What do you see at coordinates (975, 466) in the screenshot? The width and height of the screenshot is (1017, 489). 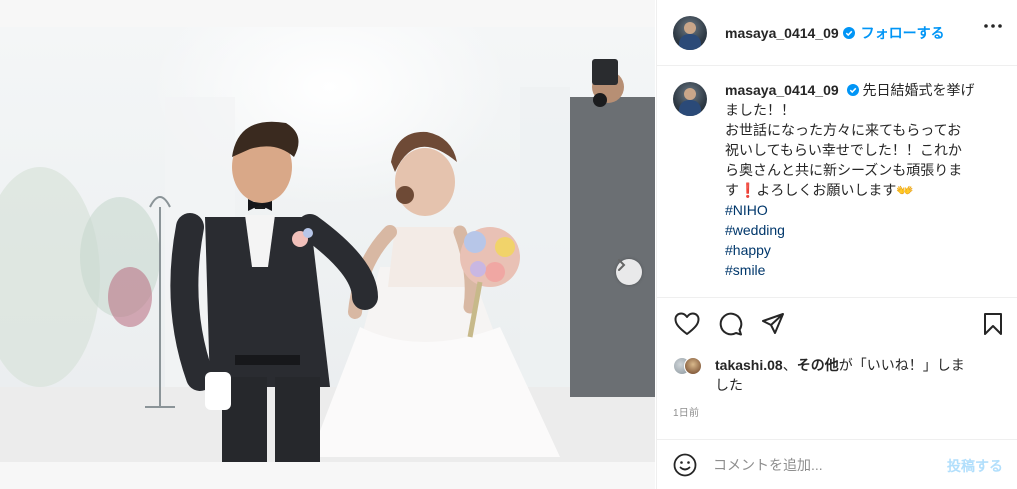 I see `post-comment-button: 投稿する` at bounding box center [975, 466].